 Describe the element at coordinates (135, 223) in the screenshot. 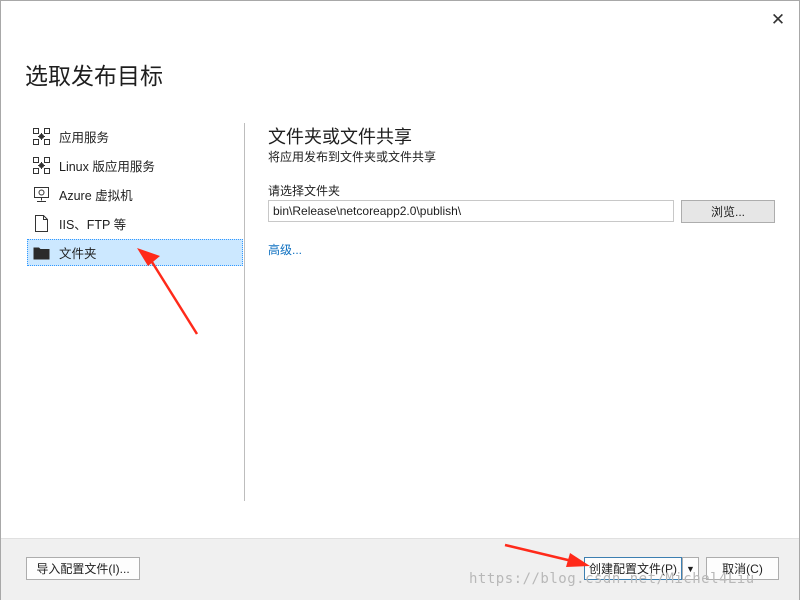

I see `target-item-iis-ftp: IIS、FTP 等` at that location.